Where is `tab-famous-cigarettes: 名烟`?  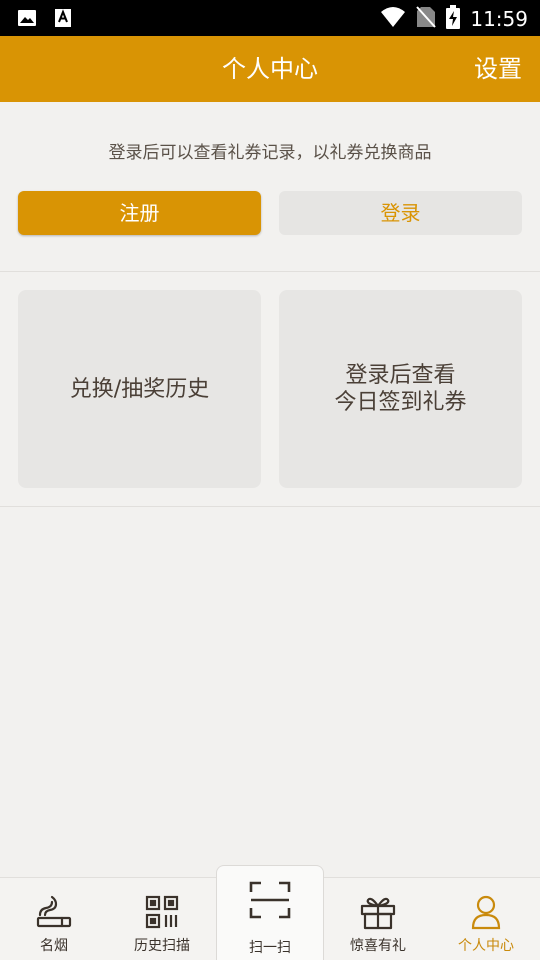 tab-famous-cigarettes: 名烟 is located at coordinates (54, 919).